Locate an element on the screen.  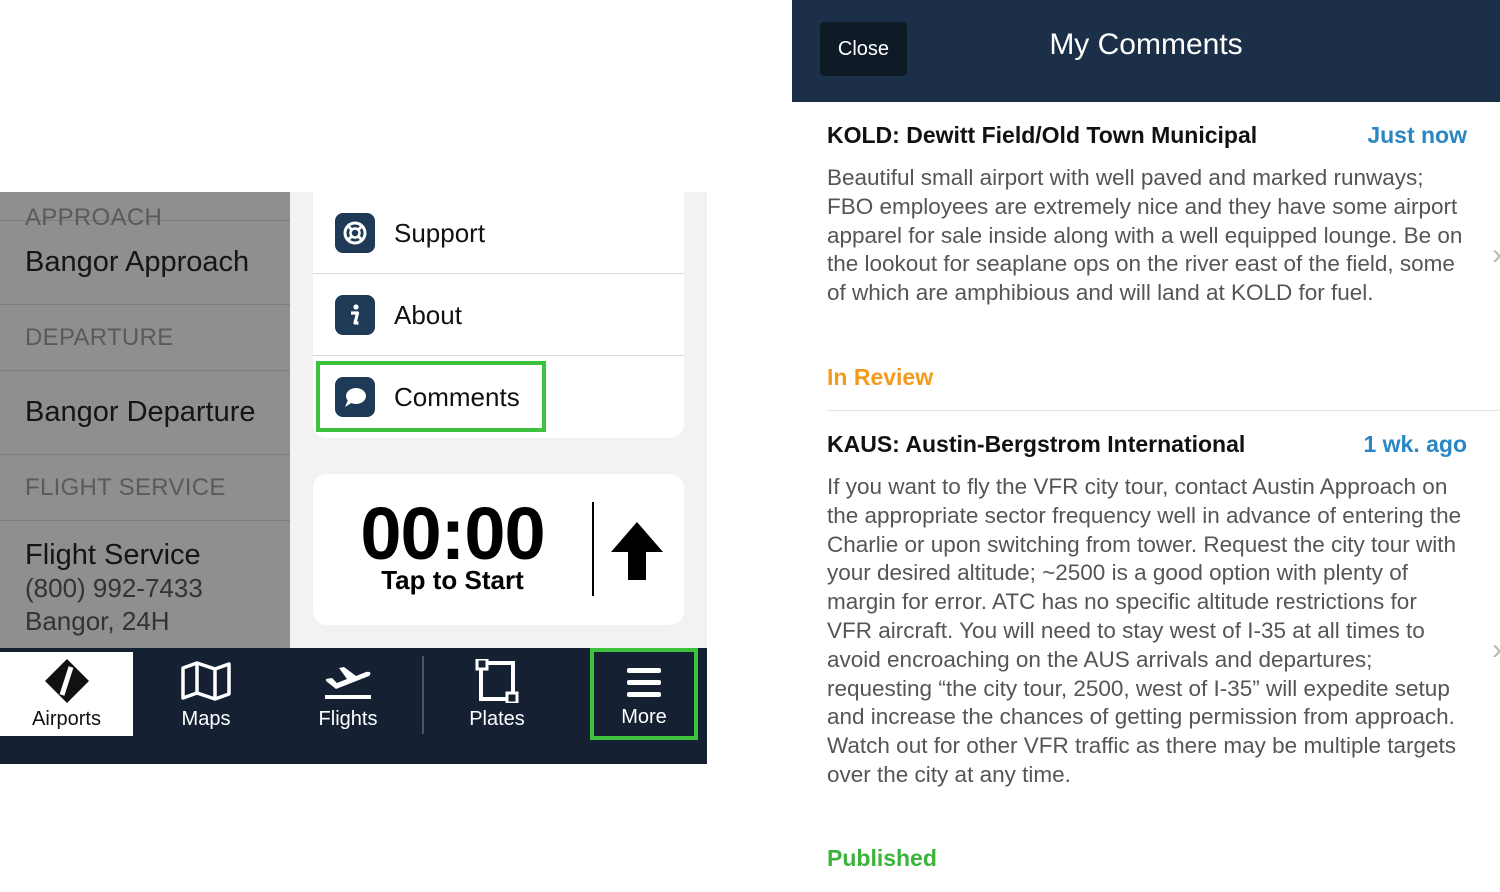
header-bar: My Comments Close is located at coordinates (1146, 51).